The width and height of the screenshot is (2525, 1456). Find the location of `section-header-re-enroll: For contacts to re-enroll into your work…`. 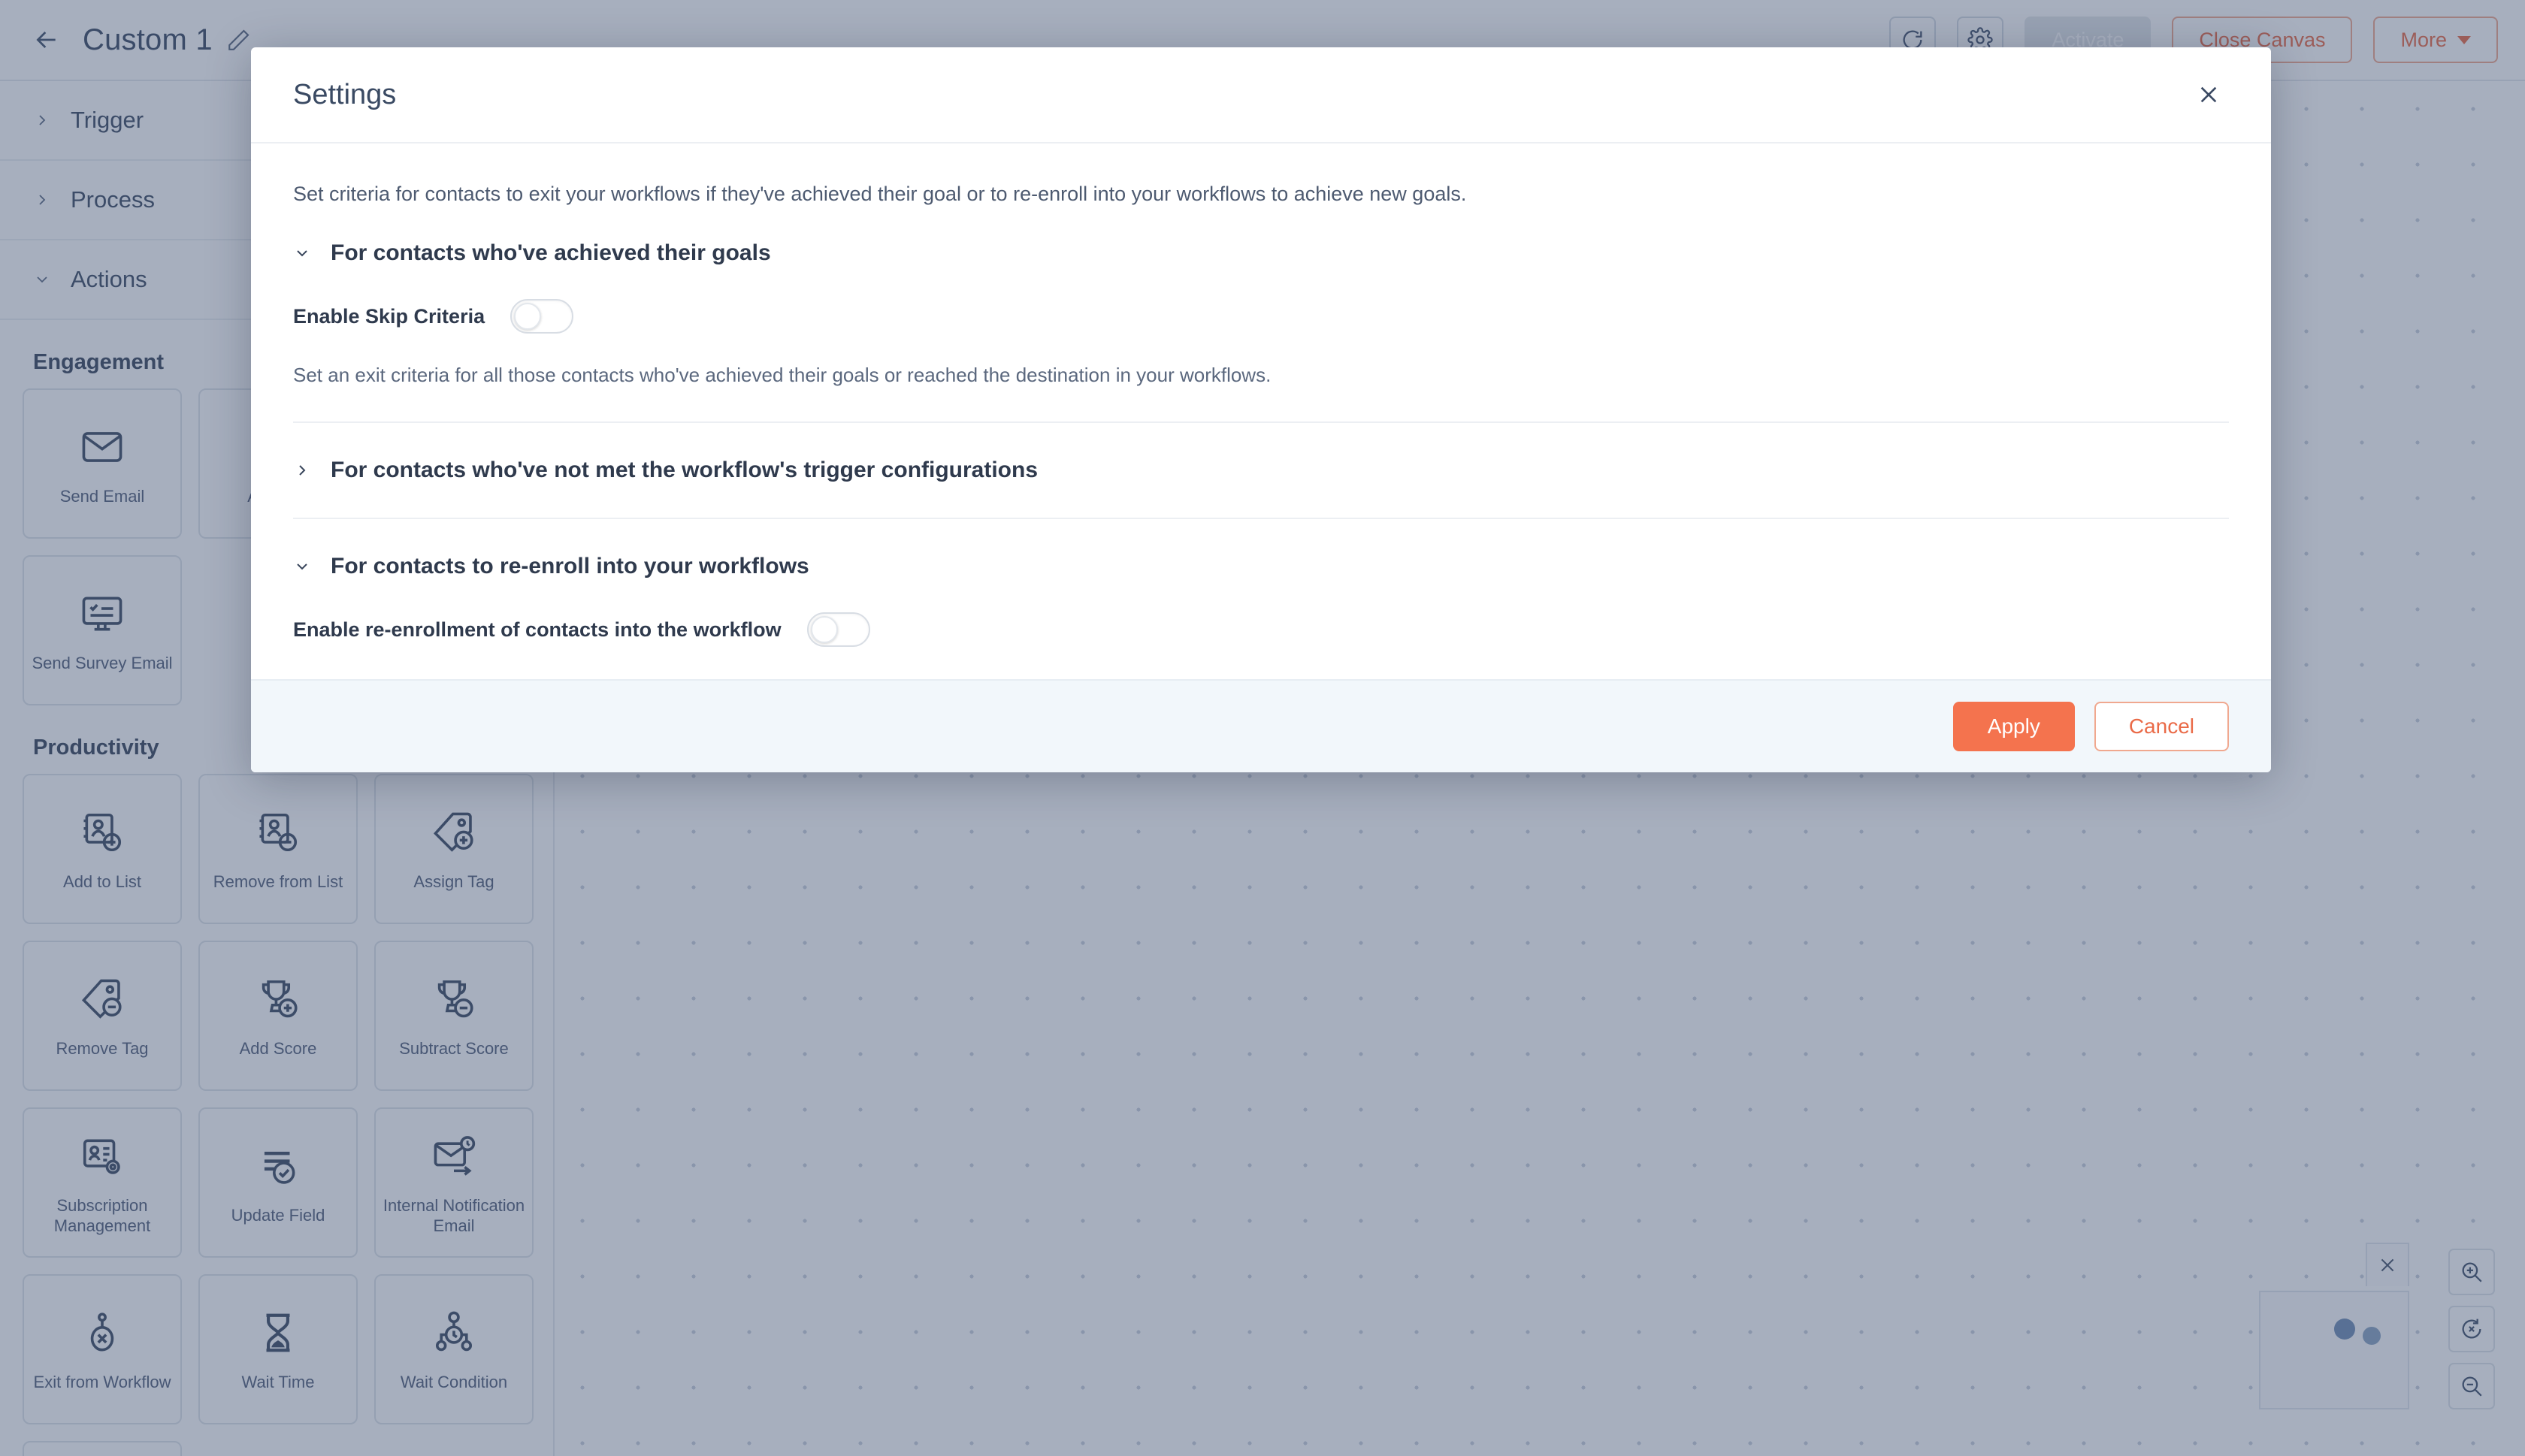

section-header-re-enroll: For contacts to re-enroll into your work… is located at coordinates (1261, 549).